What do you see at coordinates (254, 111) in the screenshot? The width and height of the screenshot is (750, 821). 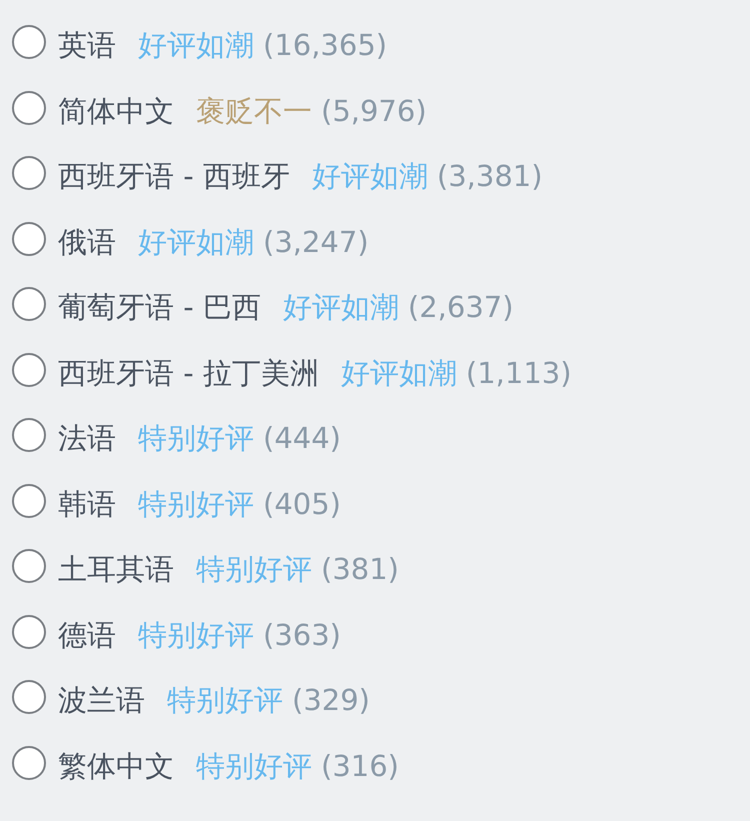 I see `review-rating: 褒贬不一` at bounding box center [254, 111].